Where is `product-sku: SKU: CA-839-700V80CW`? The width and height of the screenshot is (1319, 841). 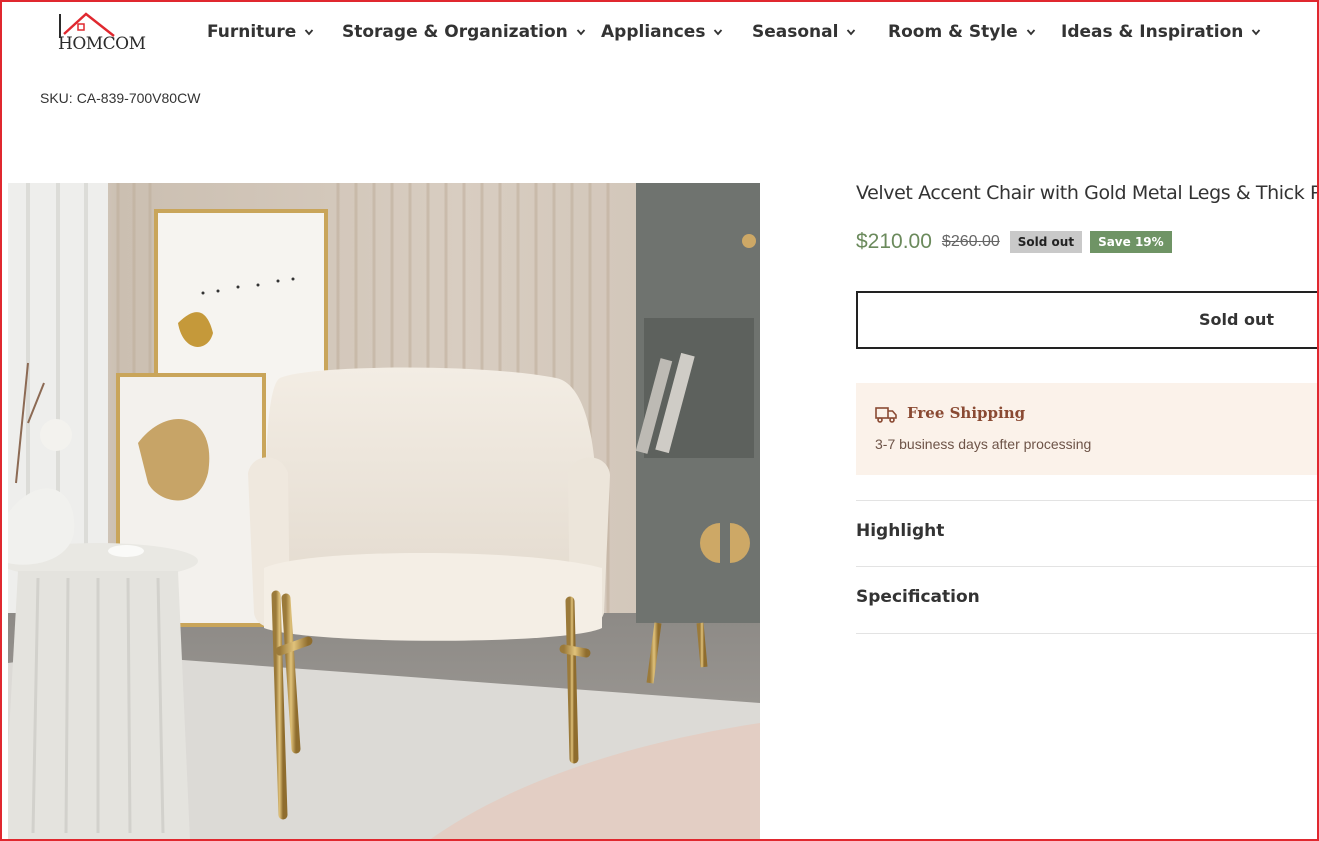
product-sku: SKU: CA-839-700V80CW is located at coordinates (120, 98).